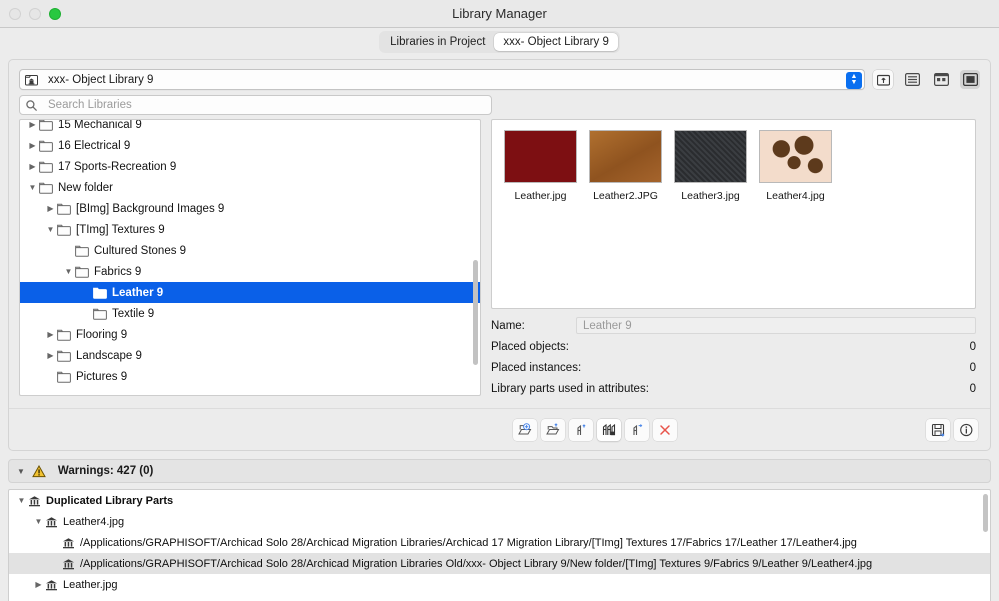 The width and height of the screenshot is (999, 601). Describe the element at coordinates (250, 292) in the screenshot. I see `tree-row: Leather 9` at that location.